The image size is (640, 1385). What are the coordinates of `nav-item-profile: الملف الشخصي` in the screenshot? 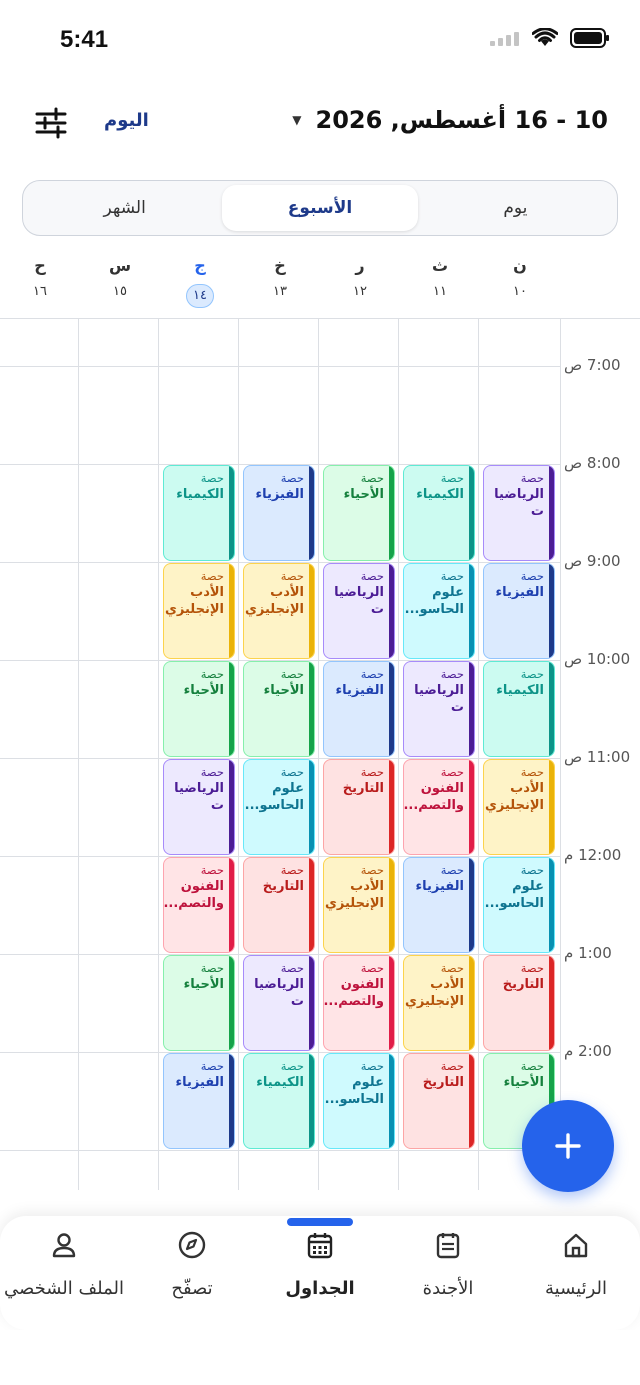 It's located at (64, 1275).